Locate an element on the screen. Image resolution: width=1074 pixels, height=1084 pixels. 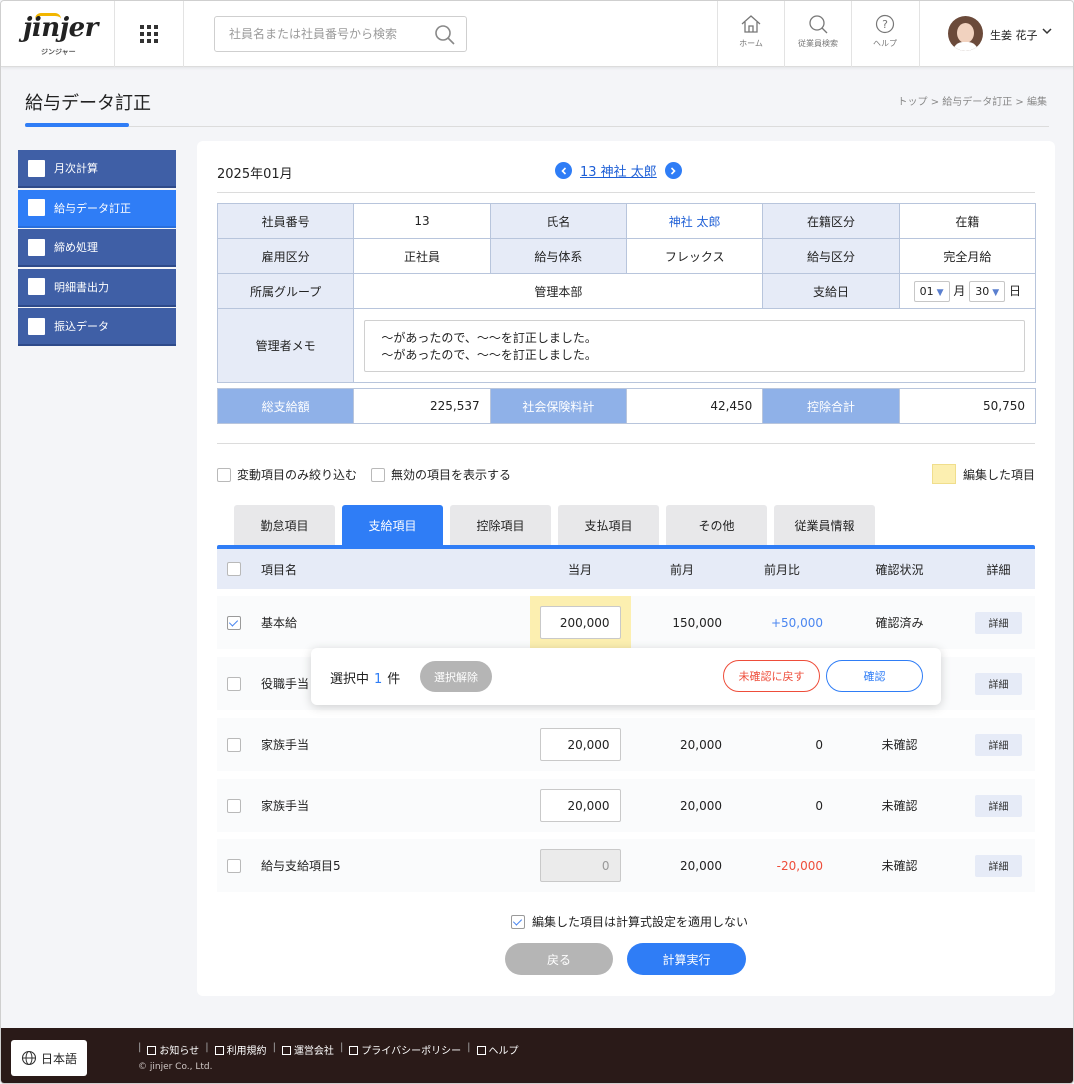
breadcrumb: トップ > 給与データ訂正 > 編集 is located at coordinates (972, 100).